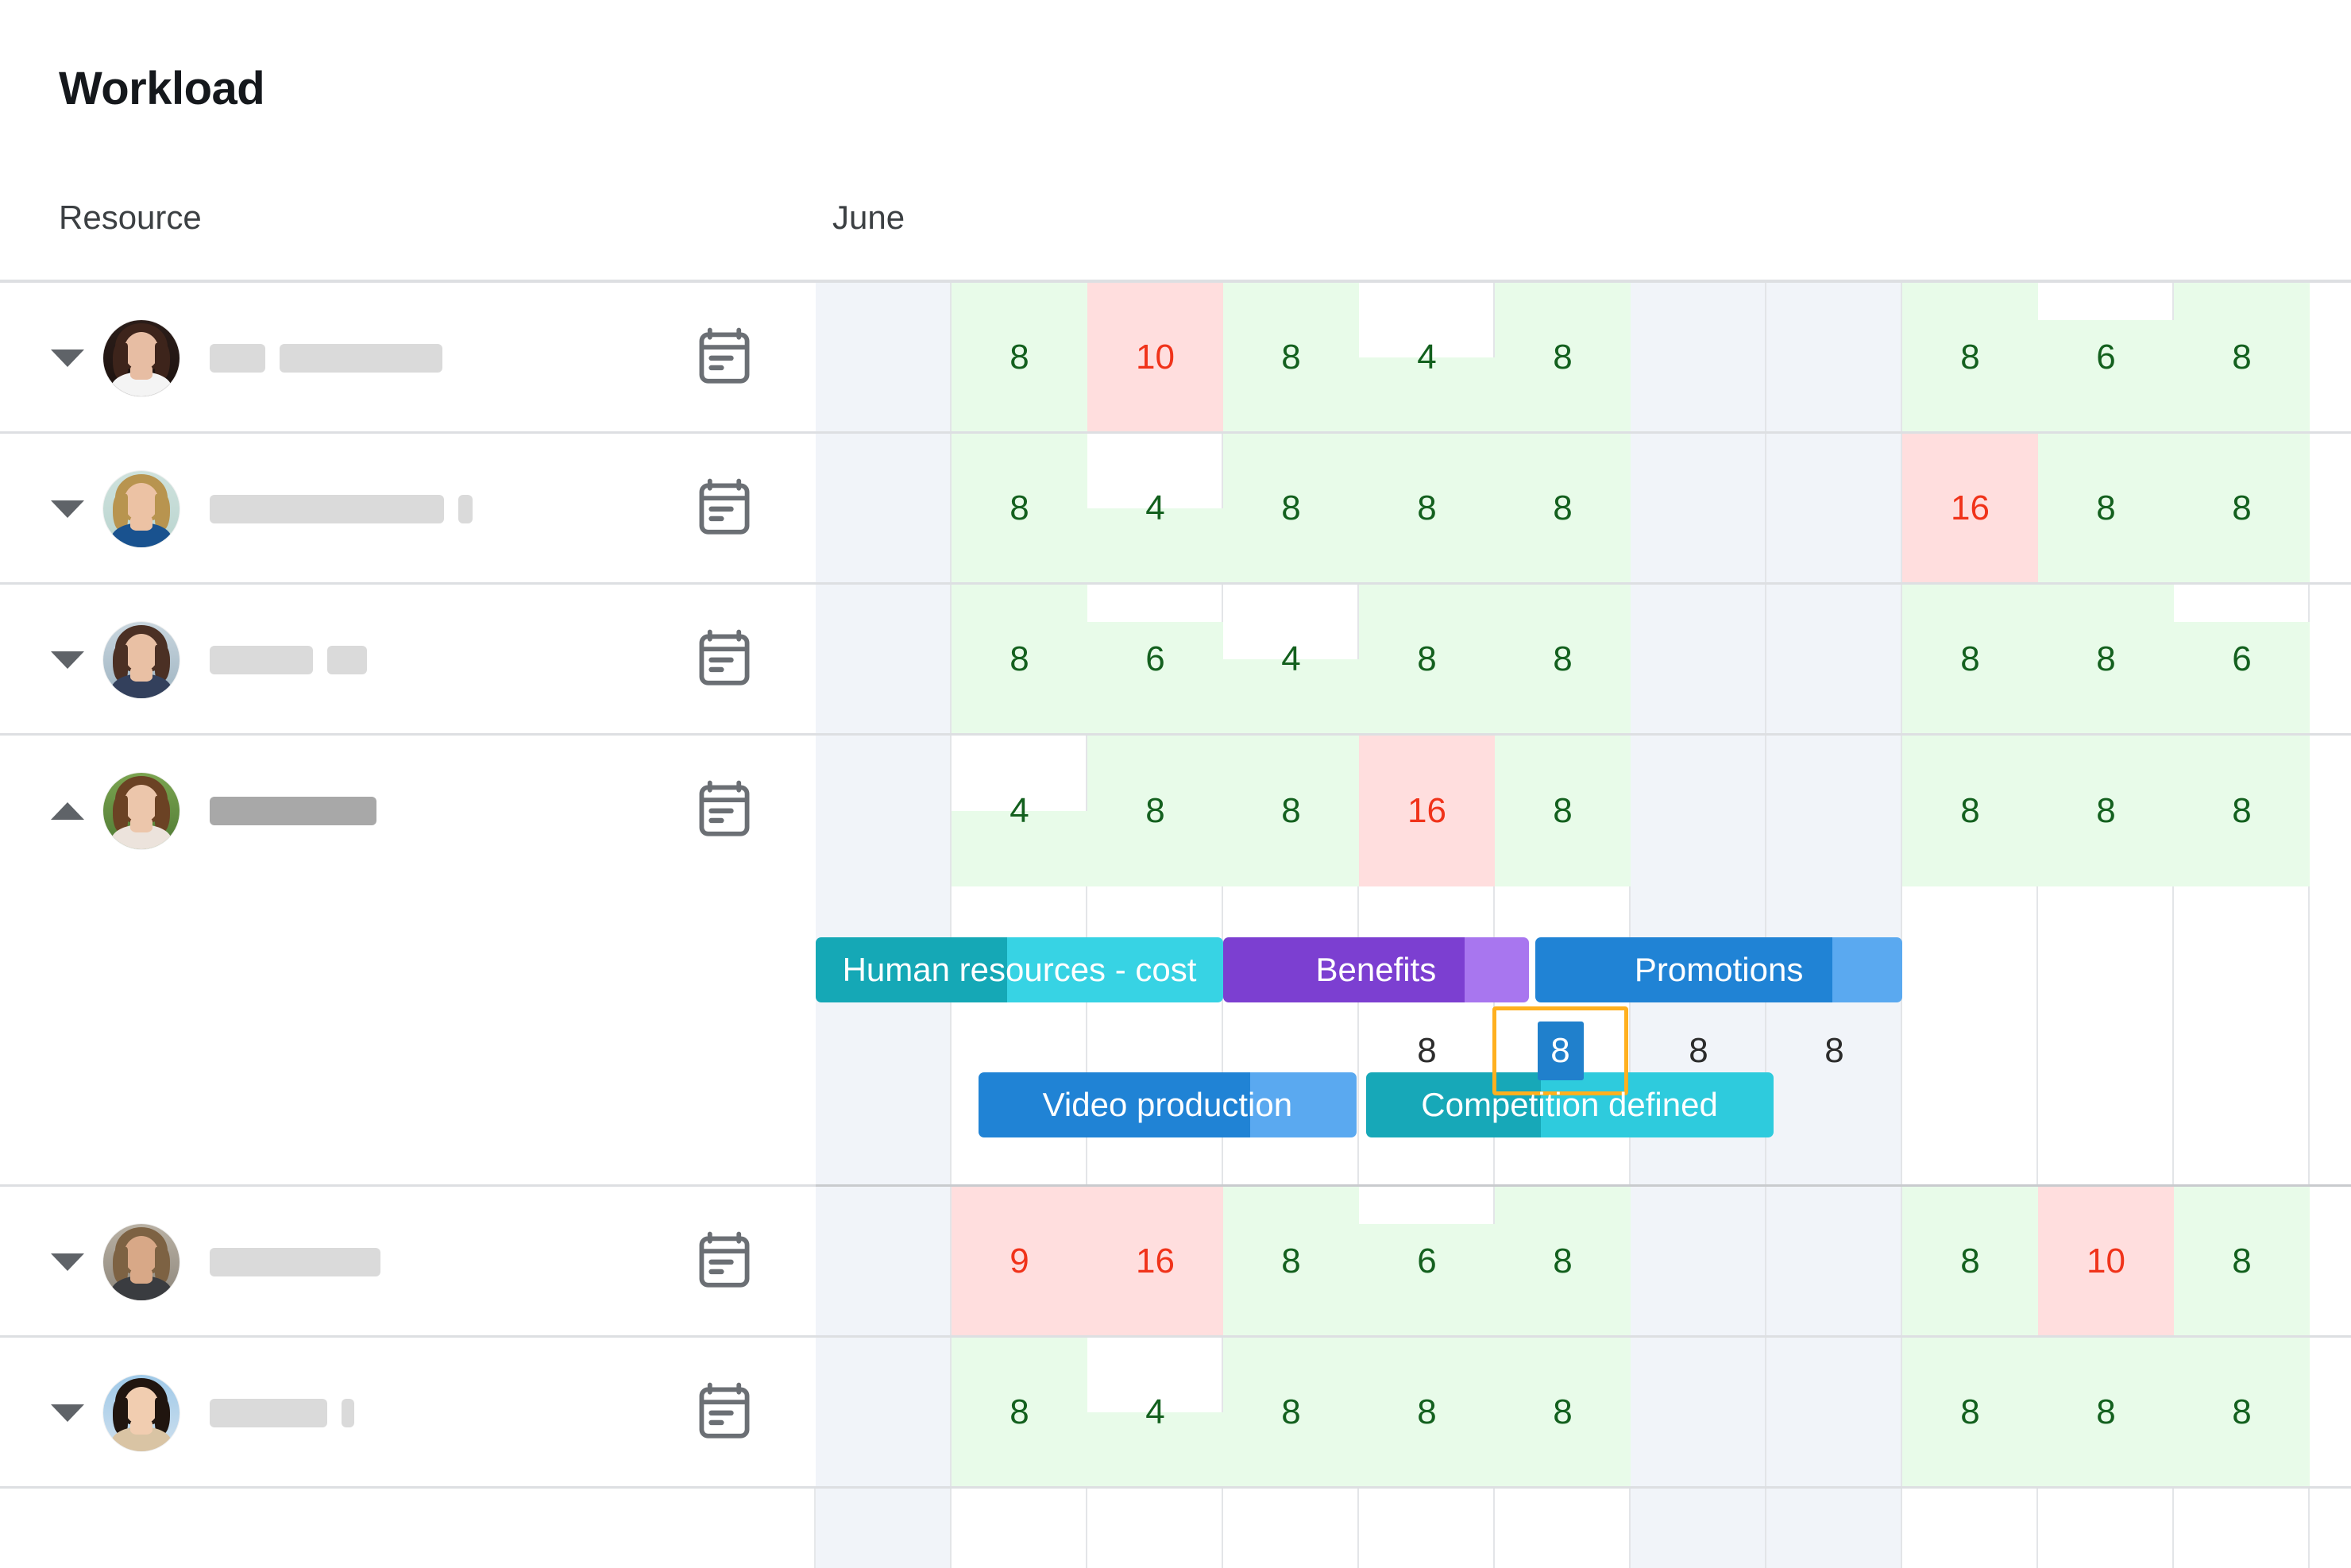 This screenshot has height=1568, width=2351. I want to click on workload-cell: 9, so click(1019, 1261).